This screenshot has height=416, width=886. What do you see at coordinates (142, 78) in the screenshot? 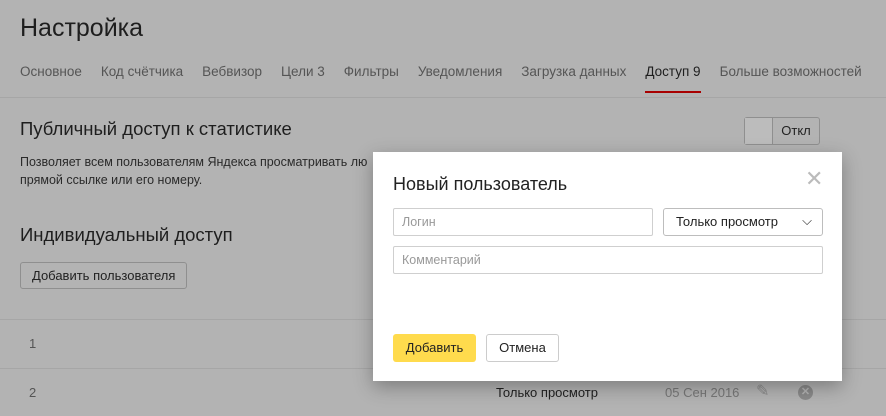
I see `tab-counter-code: Код счётчика` at bounding box center [142, 78].